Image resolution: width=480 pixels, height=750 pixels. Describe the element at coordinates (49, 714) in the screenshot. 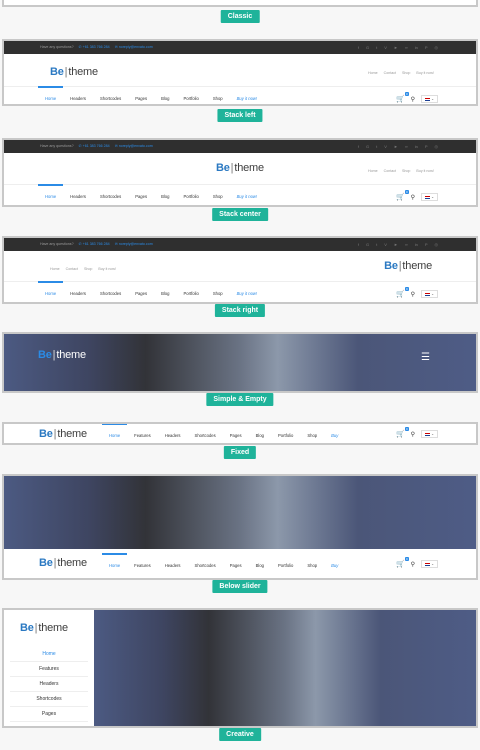

I see `sidebar-item-pages: Pages` at that location.